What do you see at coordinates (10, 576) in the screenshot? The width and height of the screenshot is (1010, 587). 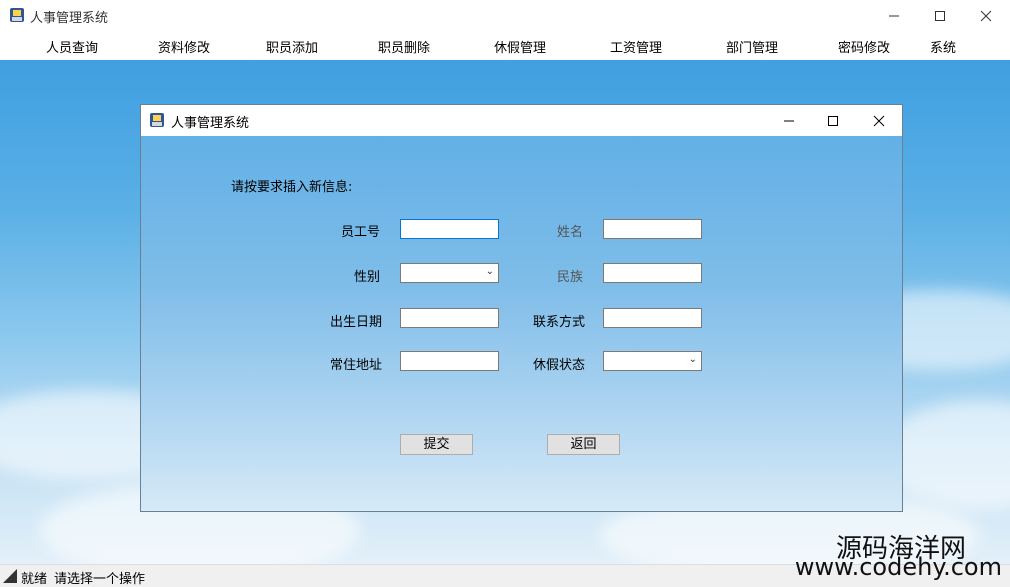 I see `resize-grip-icon` at bounding box center [10, 576].